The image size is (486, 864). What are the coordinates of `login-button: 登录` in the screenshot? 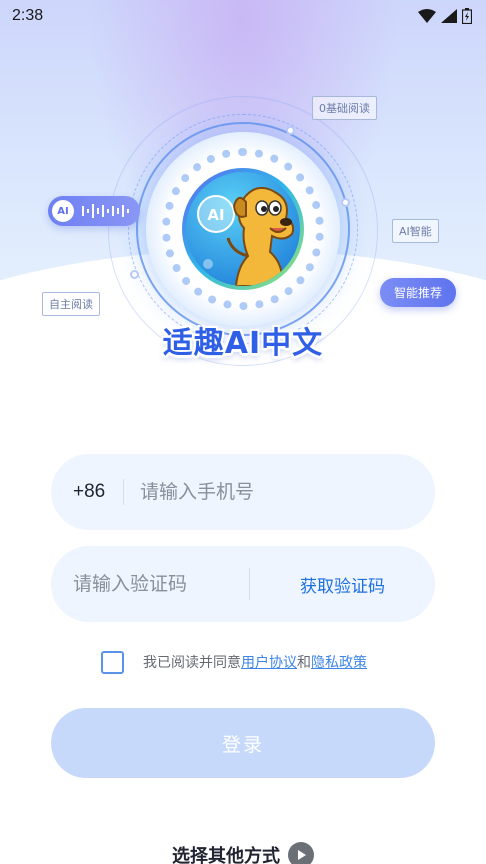 It's located at (243, 743).